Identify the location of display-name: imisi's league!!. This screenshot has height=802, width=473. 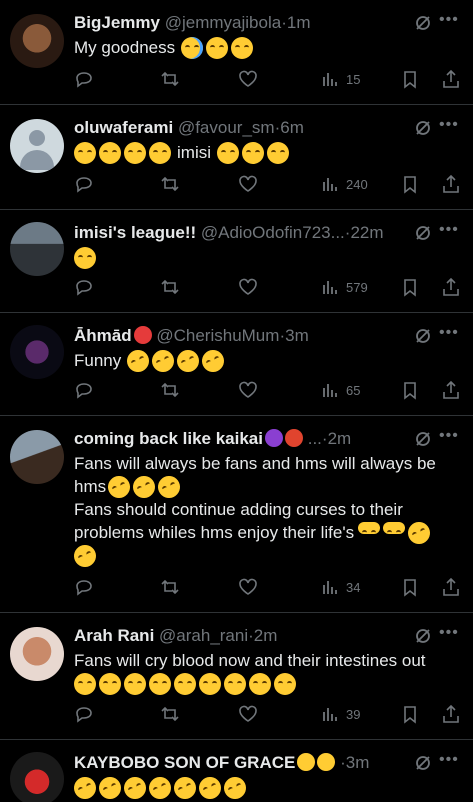
(135, 232).